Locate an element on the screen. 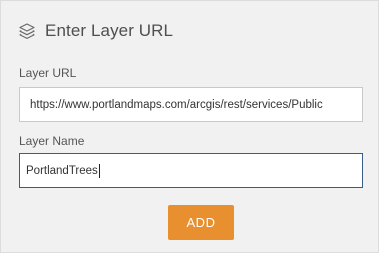 Image resolution: width=379 pixels, height=253 pixels. layers-icon is located at coordinates (27, 31).